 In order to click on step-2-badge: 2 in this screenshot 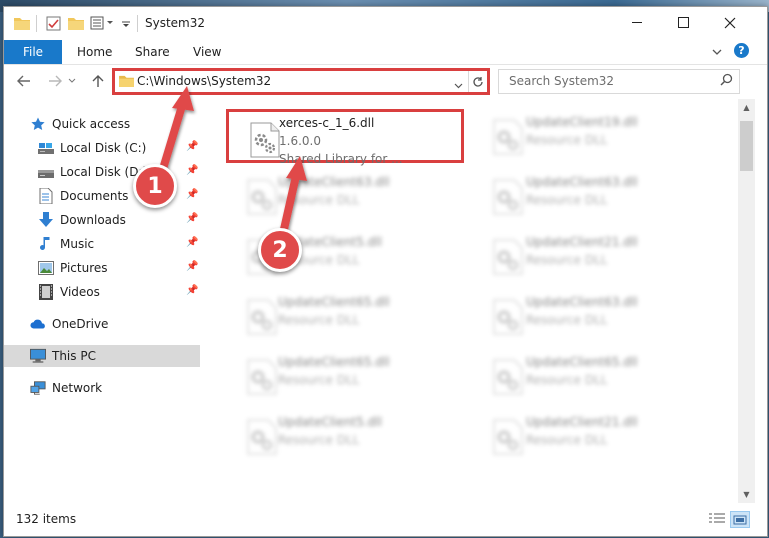, I will do `click(280, 250)`.